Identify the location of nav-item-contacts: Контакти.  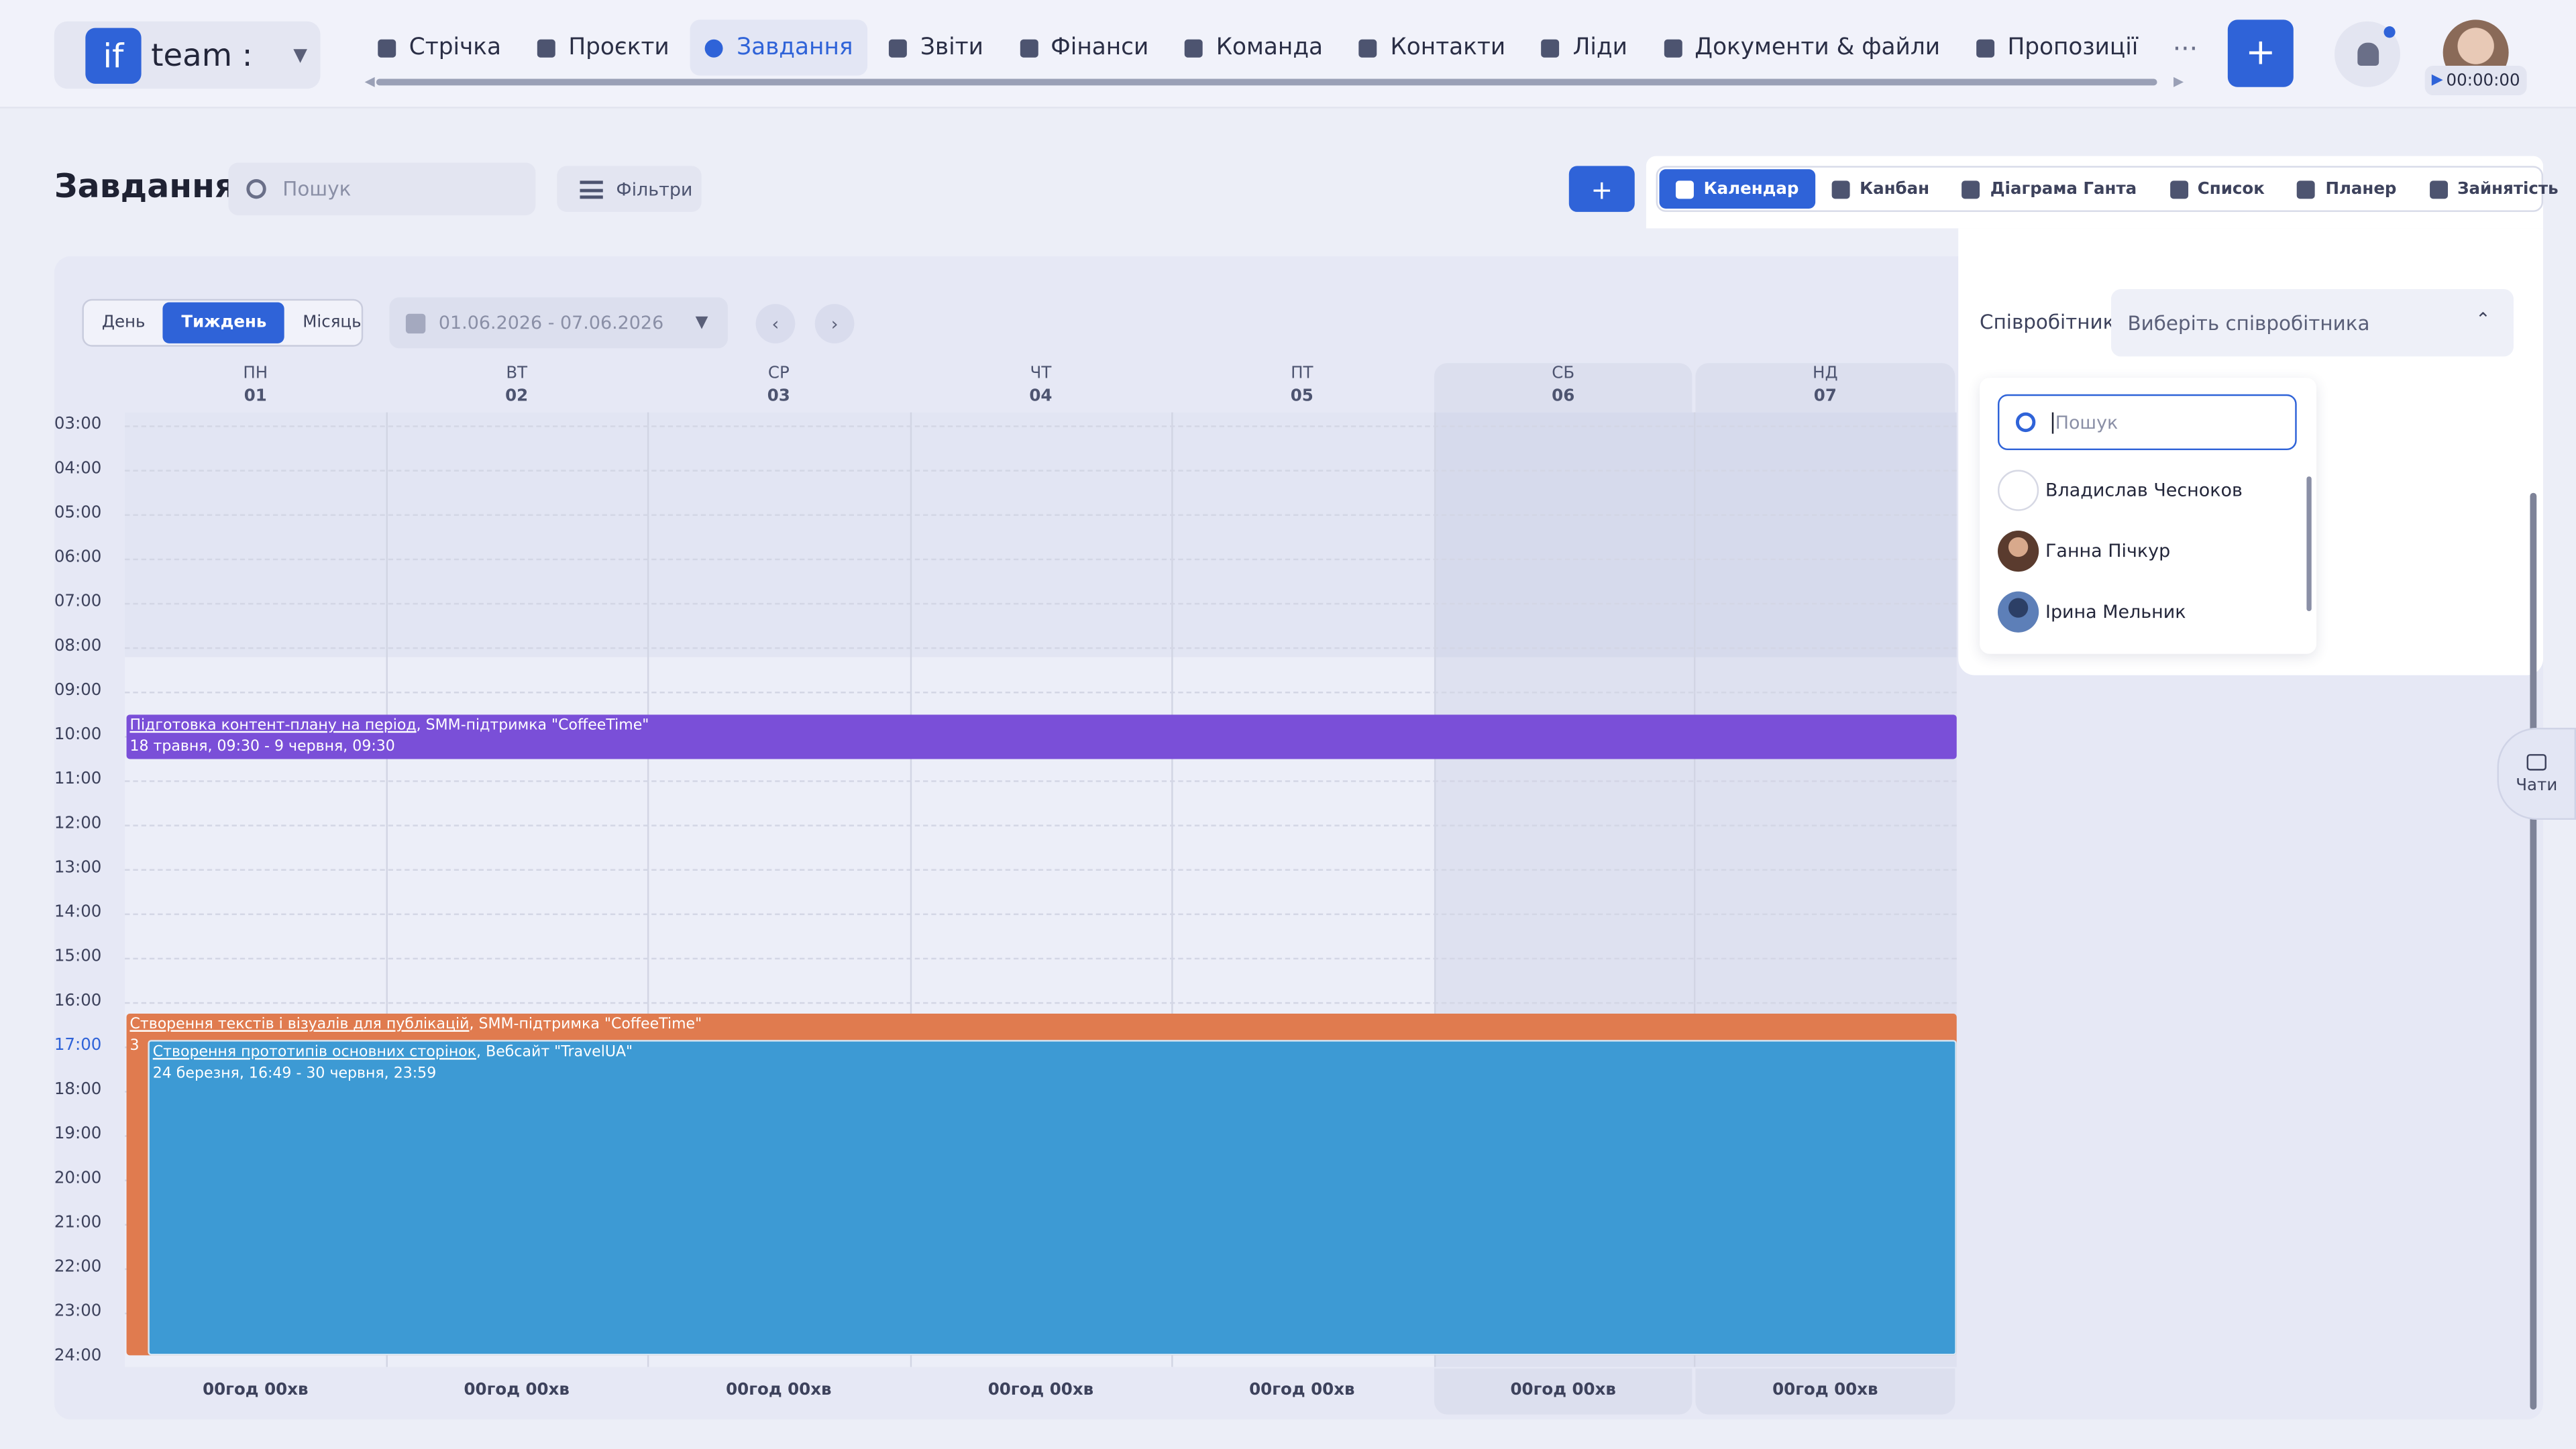
(1432, 47).